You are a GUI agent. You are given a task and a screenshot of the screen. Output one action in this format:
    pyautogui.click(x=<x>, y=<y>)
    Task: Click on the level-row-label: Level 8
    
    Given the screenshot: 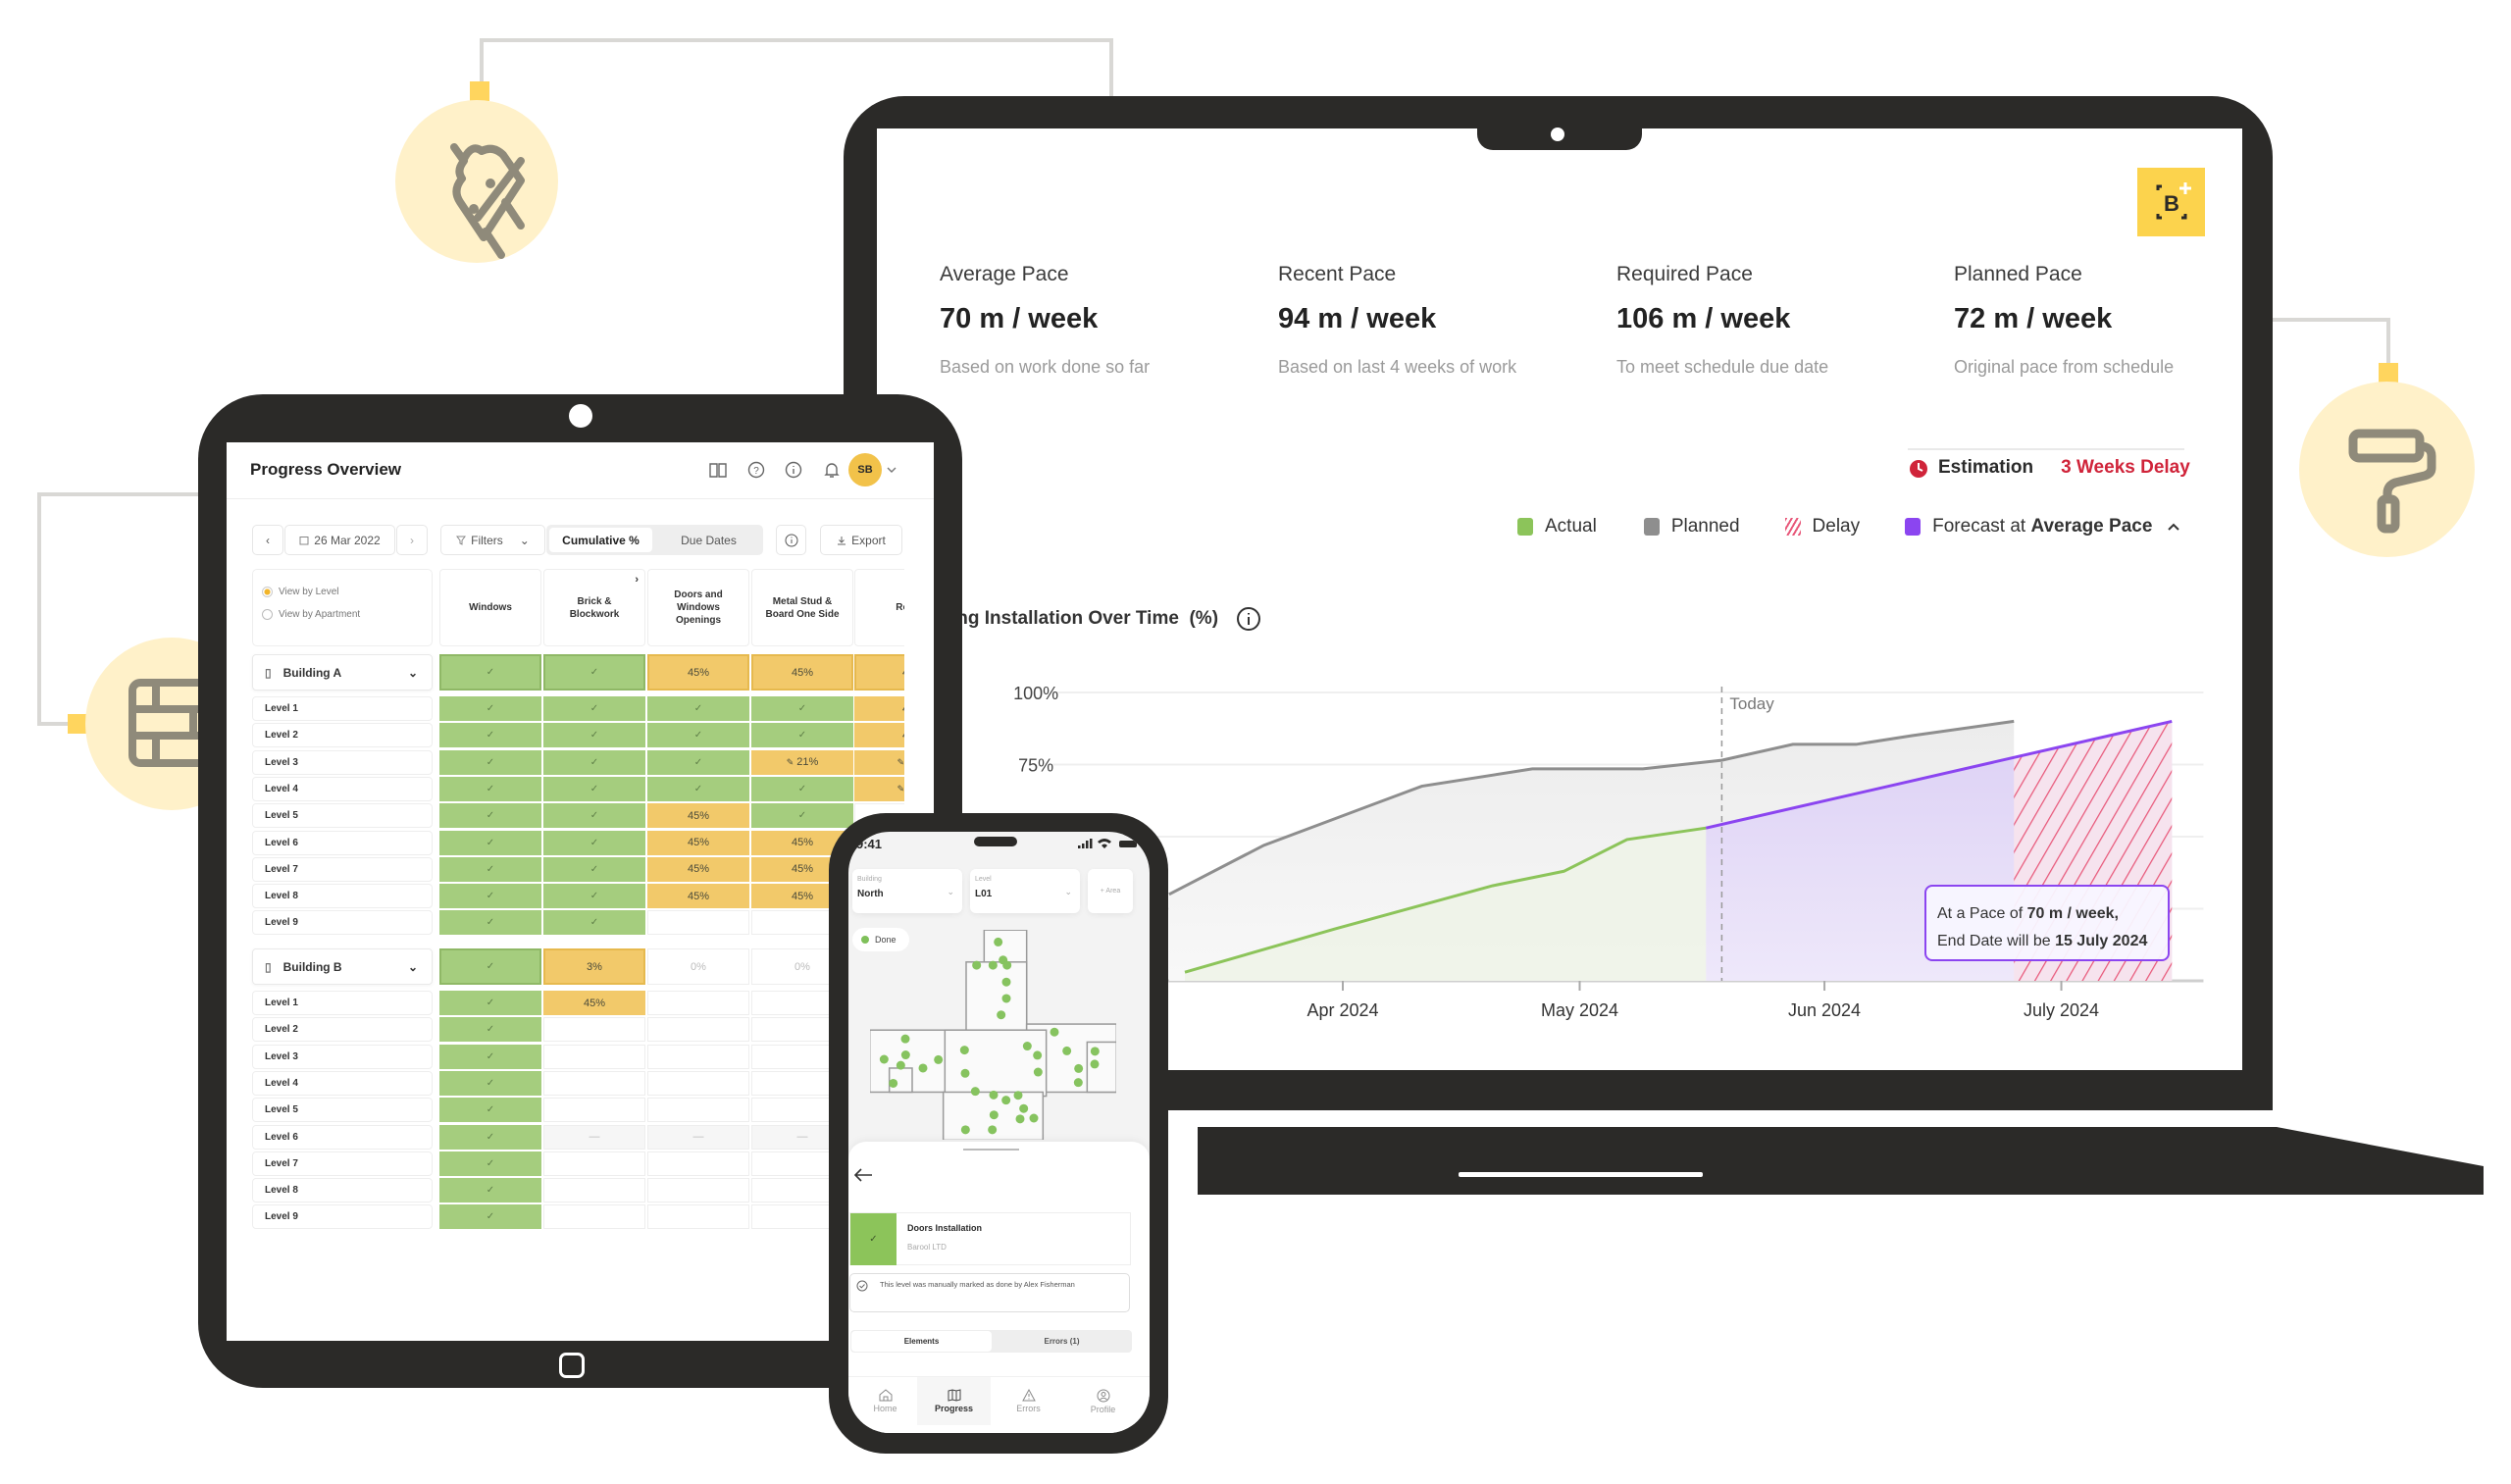 What is the action you would take?
    pyautogui.click(x=342, y=1191)
    